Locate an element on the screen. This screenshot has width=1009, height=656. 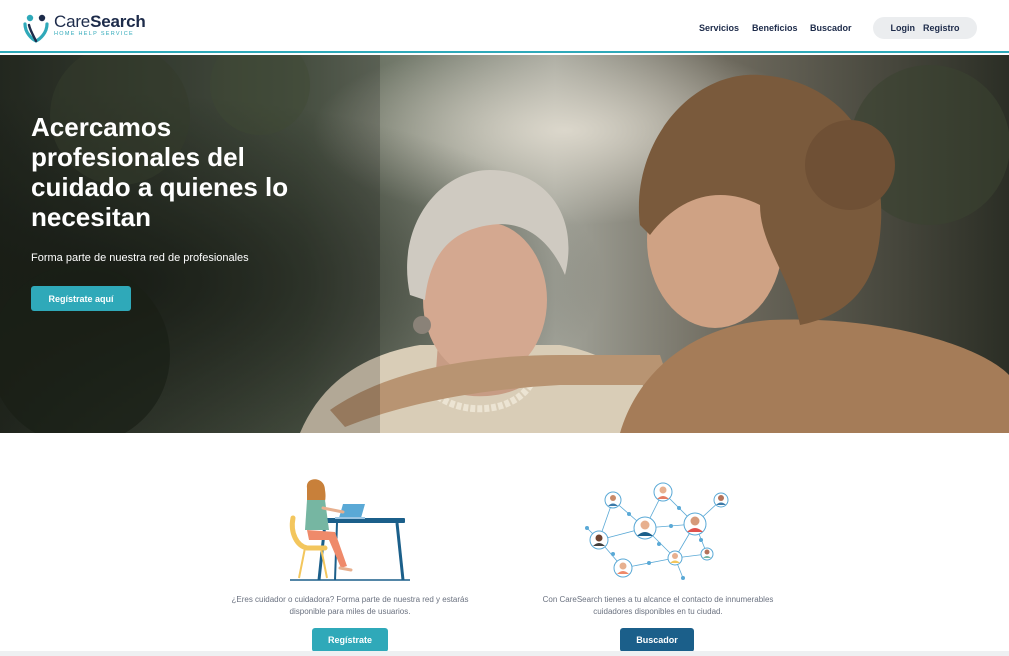
caresearch-logo: CareSearch HOME HELP SERVICE is located at coordinates (84, 28).